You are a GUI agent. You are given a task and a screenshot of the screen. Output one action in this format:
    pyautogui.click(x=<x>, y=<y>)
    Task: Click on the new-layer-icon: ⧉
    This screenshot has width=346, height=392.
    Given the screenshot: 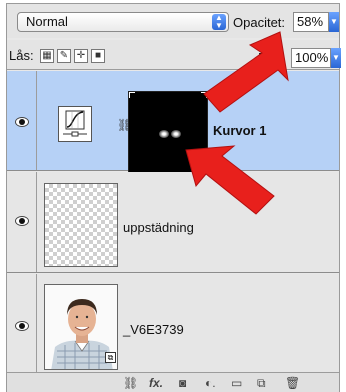 What is the action you would take?
    pyautogui.click(x=261, y=383)
    